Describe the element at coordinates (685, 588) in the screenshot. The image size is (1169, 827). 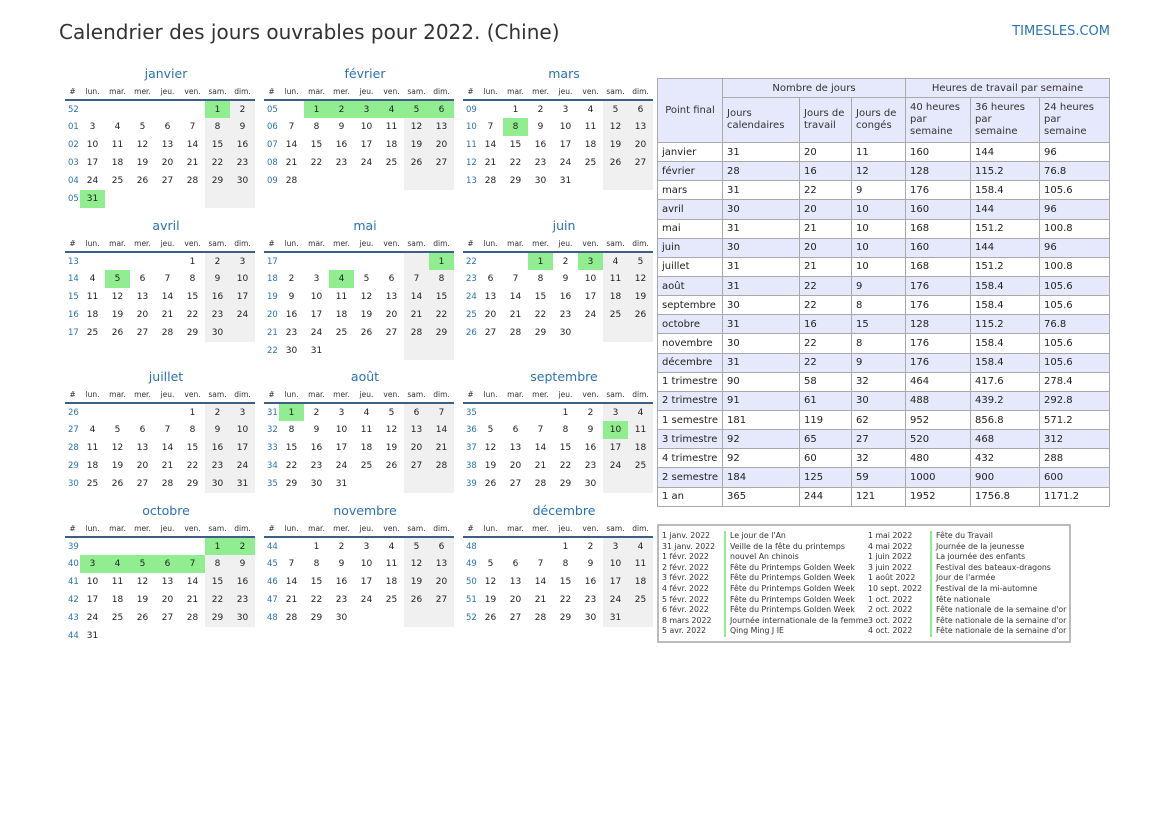
I see `holiday-date: 4 févr. 2022` at that location.